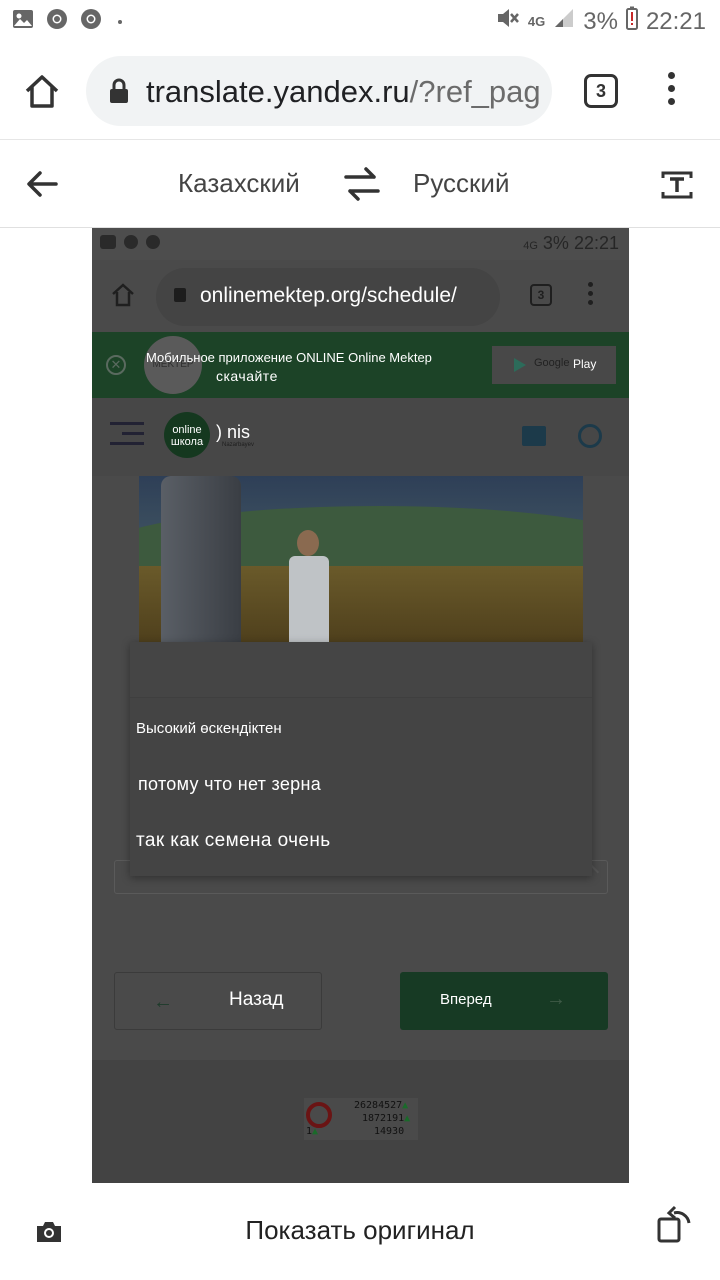  What do you see at coordinates (601, 91) in the screenshot?
I see `tab-switcher-button: 3` at bounding box center [601, 91].